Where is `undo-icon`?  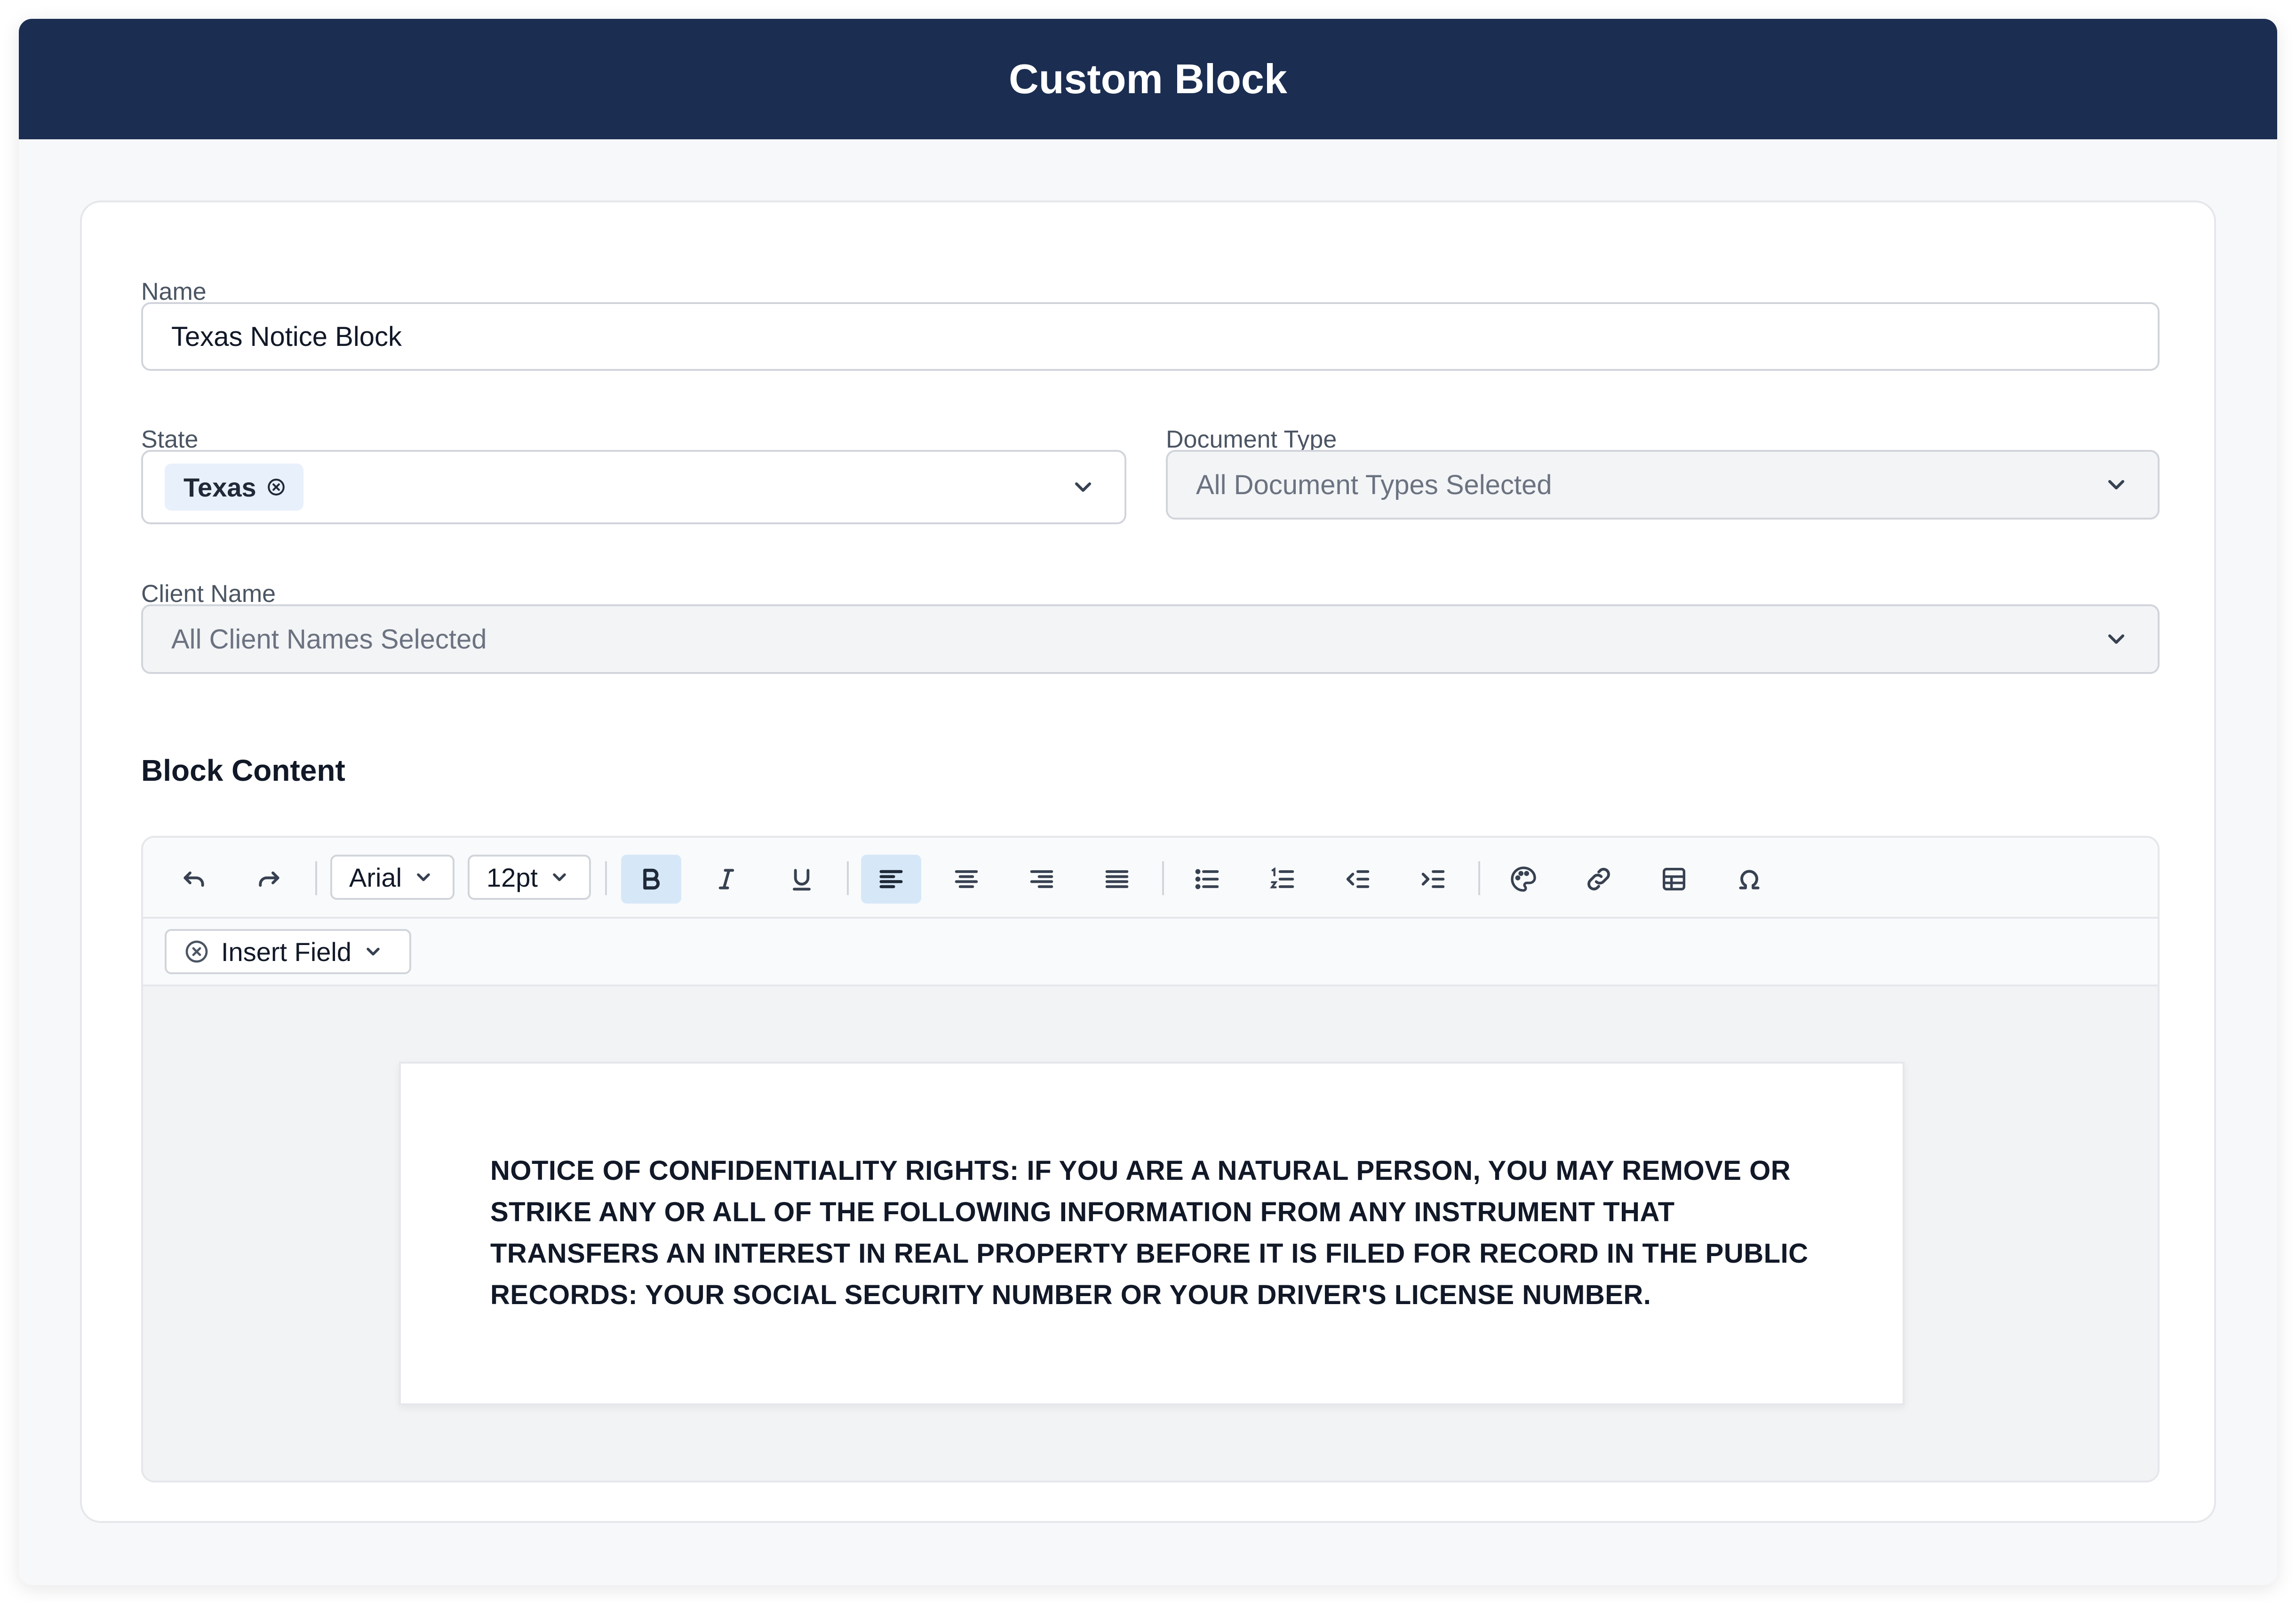
undo-icon is located at coordinates (193, 879).